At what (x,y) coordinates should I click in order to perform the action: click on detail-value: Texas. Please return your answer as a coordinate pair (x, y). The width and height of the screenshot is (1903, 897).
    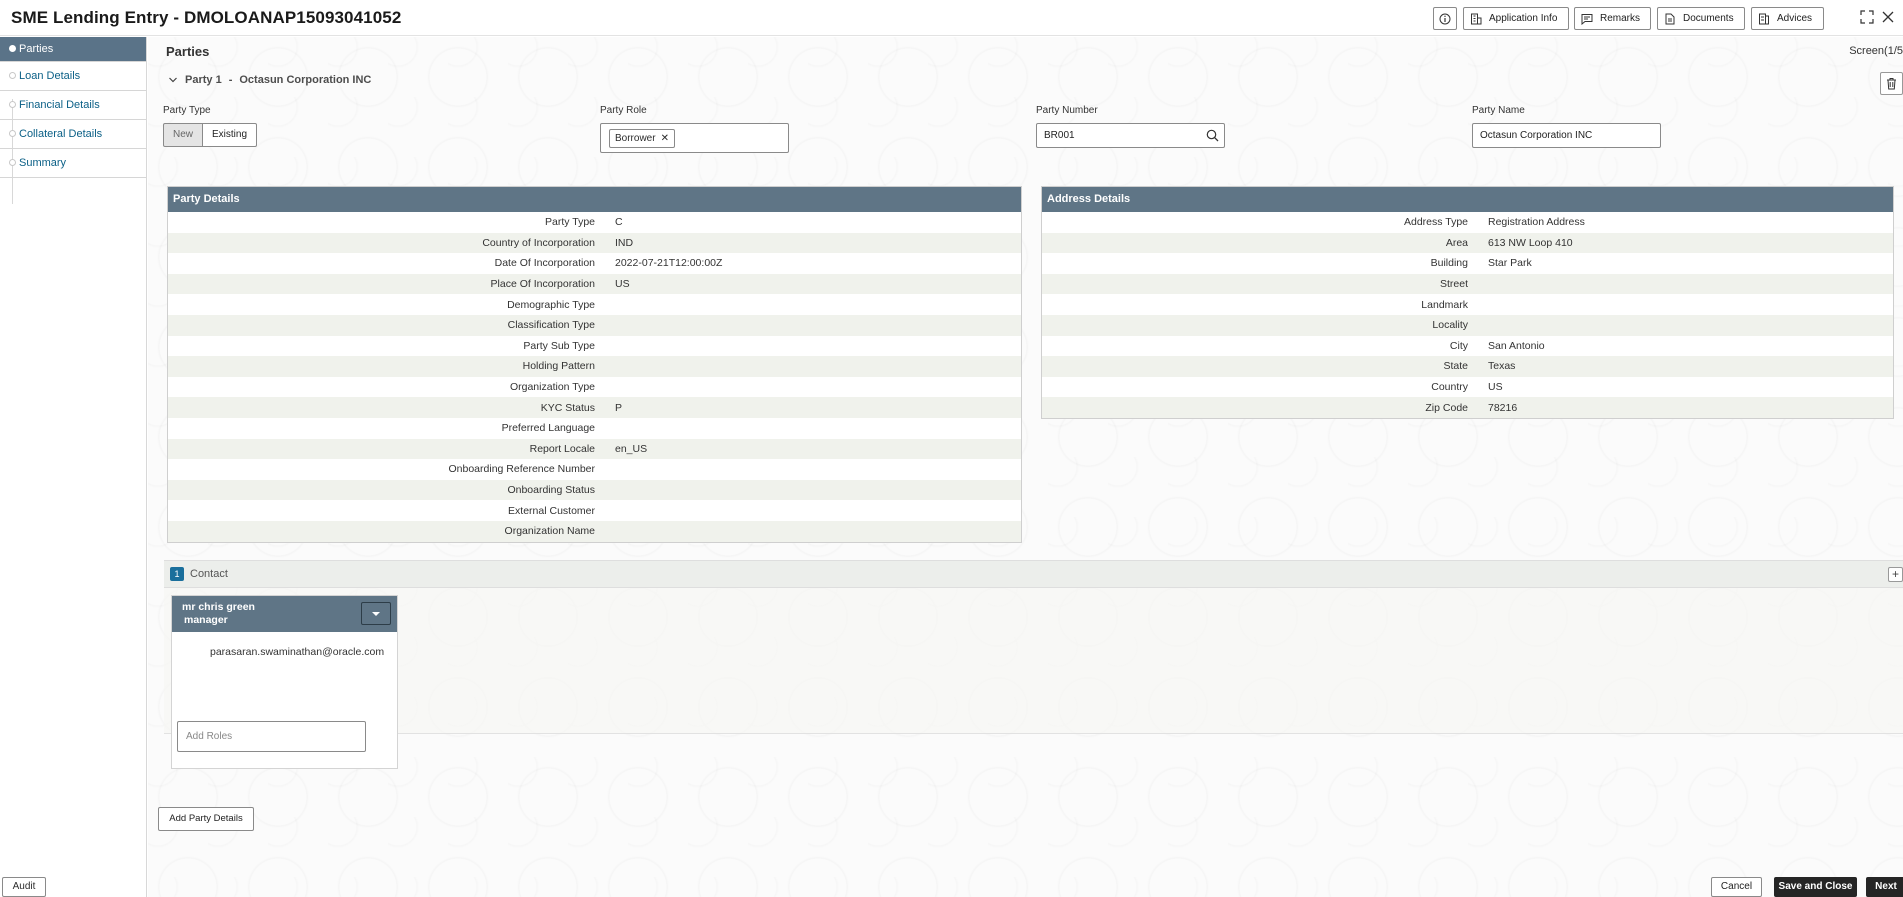
    Looking at the image, I should click on (1502, 366).